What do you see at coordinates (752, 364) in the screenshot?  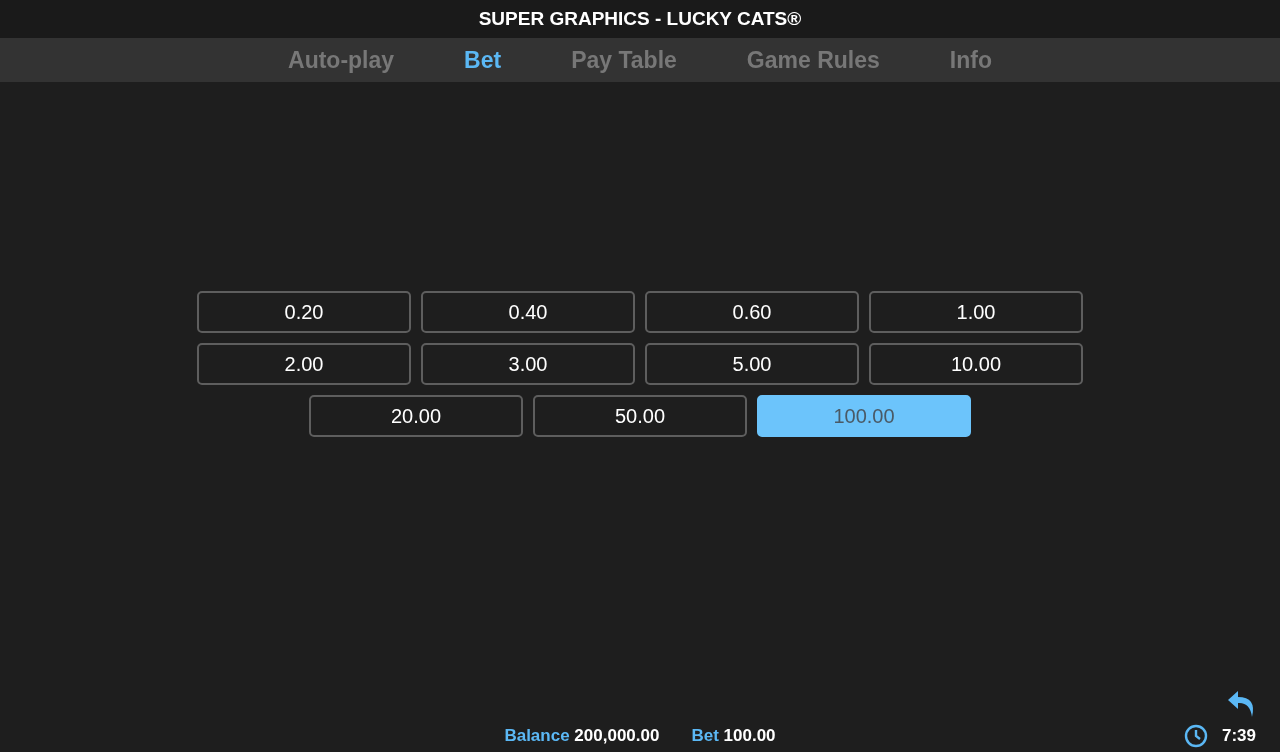 I see `bet-button: 5.00` at bounding box center [752, 364].